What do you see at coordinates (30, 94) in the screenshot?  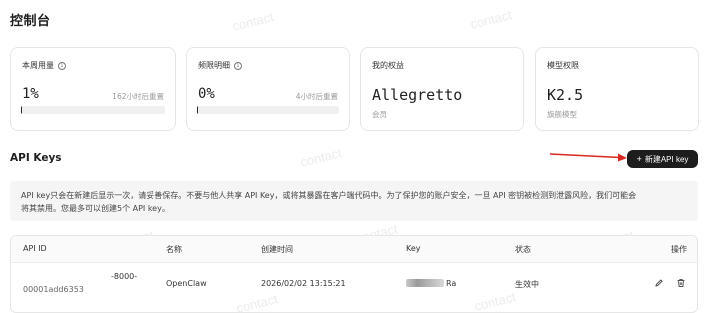 I see `weekly-usage-value: 1%` at bounding box center [30, 94].